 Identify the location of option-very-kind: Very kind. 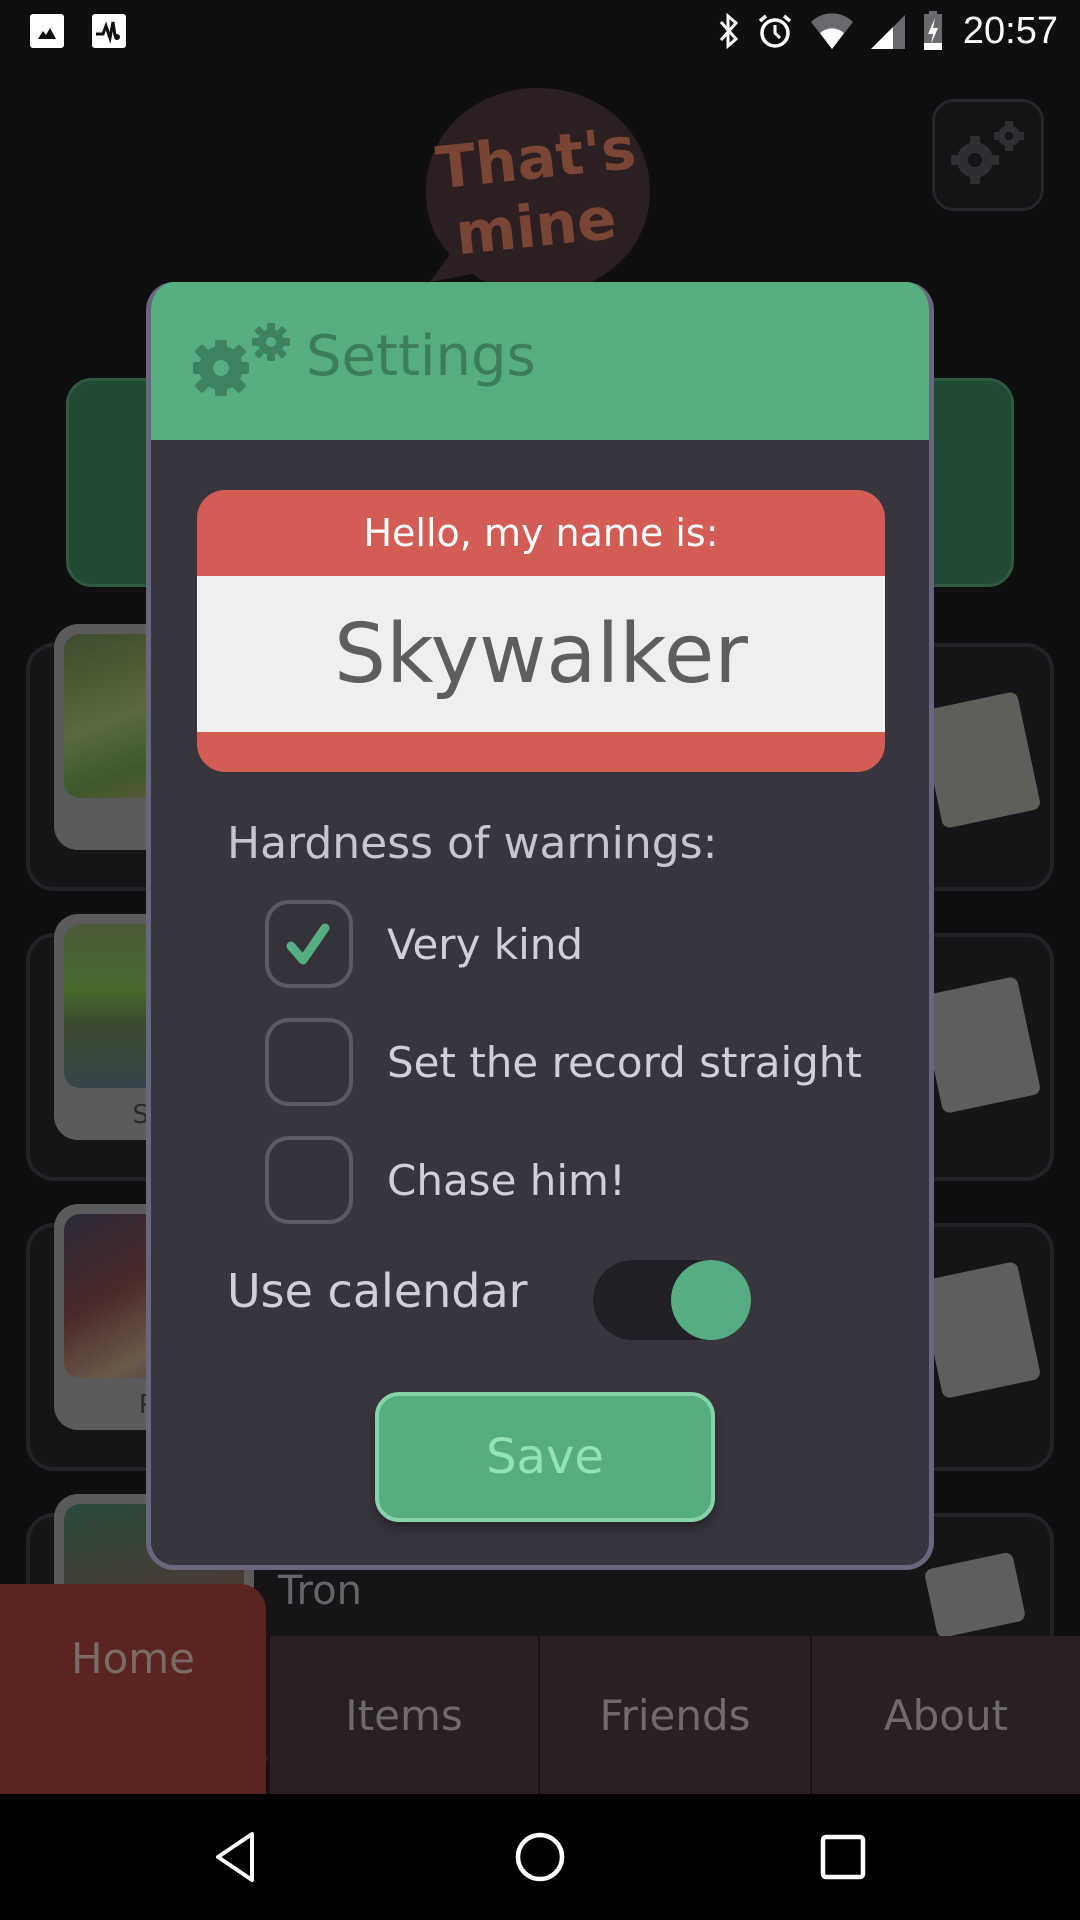
(424, 944).